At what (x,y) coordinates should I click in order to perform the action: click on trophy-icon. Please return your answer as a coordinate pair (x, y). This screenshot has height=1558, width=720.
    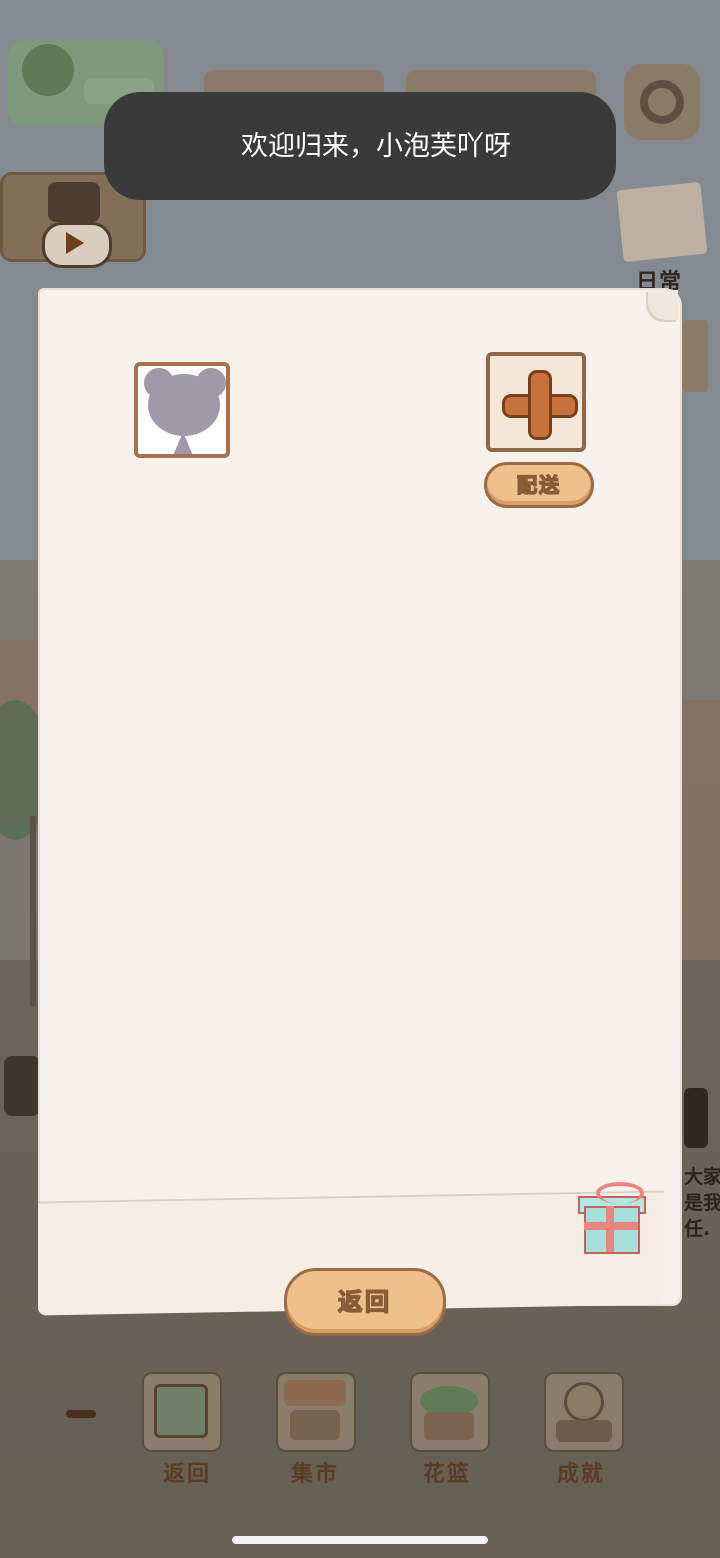
    Looking at the image, I should click on (584, 1402).